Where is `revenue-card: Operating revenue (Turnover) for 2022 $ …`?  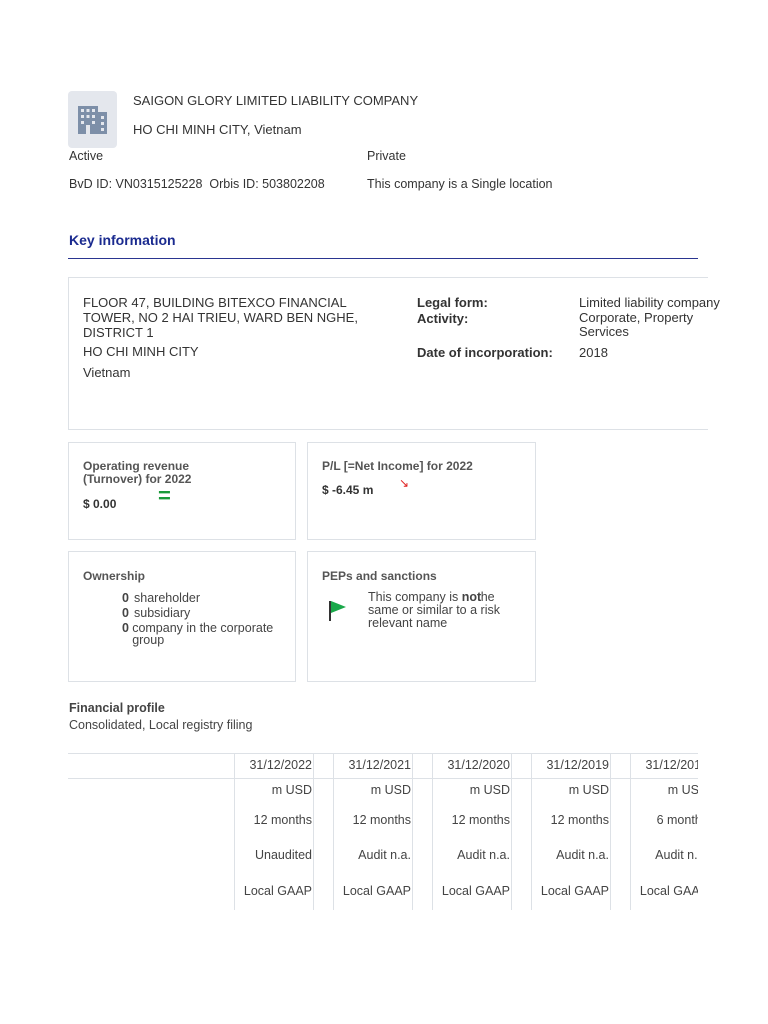 revenue-card: Operating revenue (Turnover) for 2022 $ … is located at coordinates (182, 491).